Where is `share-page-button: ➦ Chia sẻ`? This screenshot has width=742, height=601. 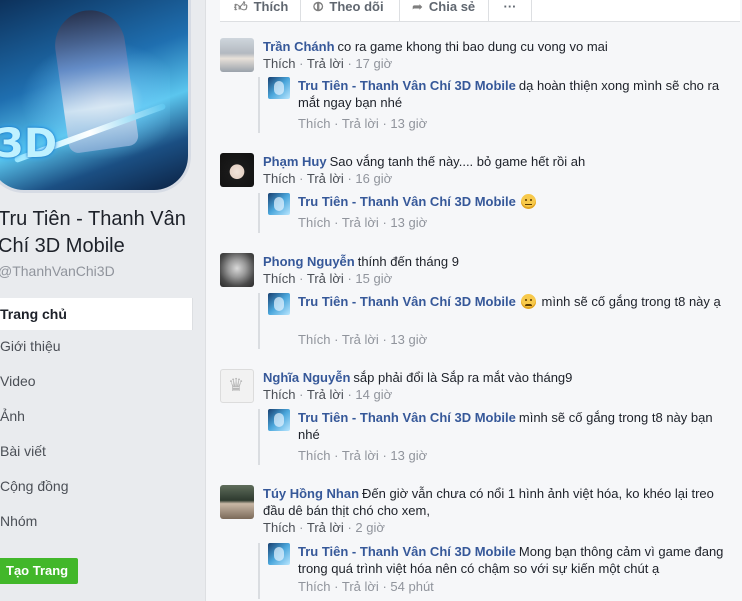 share-page-button: ➦ Chia sẻ is located at coordinates (444, 10).